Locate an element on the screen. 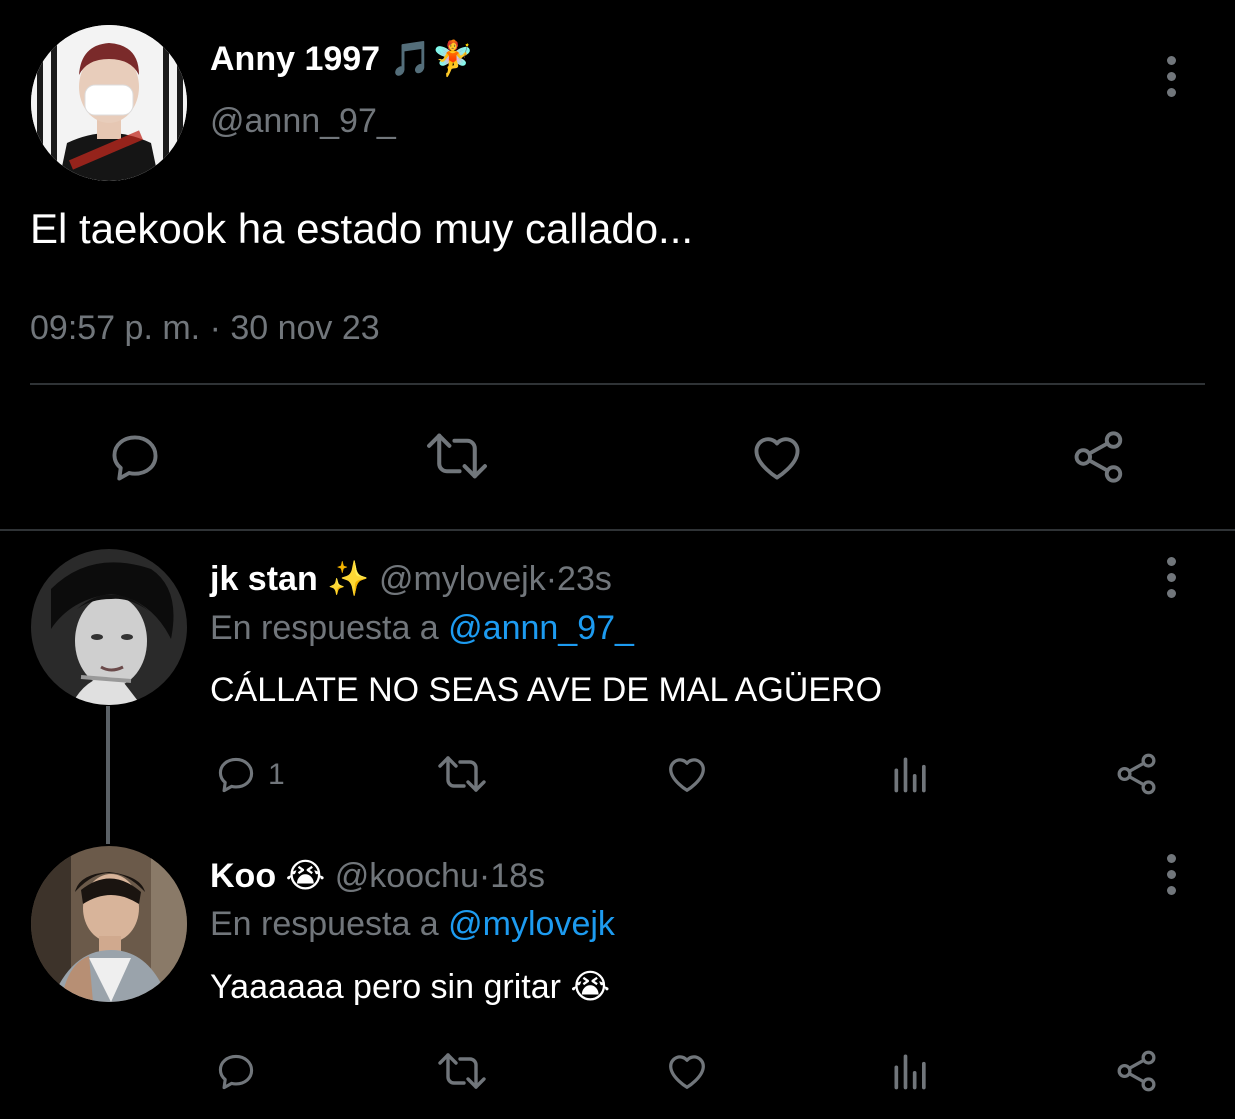  reply-text: Yaaaaaa pero sin gritar 😭 is located at coordinates (410, 987).